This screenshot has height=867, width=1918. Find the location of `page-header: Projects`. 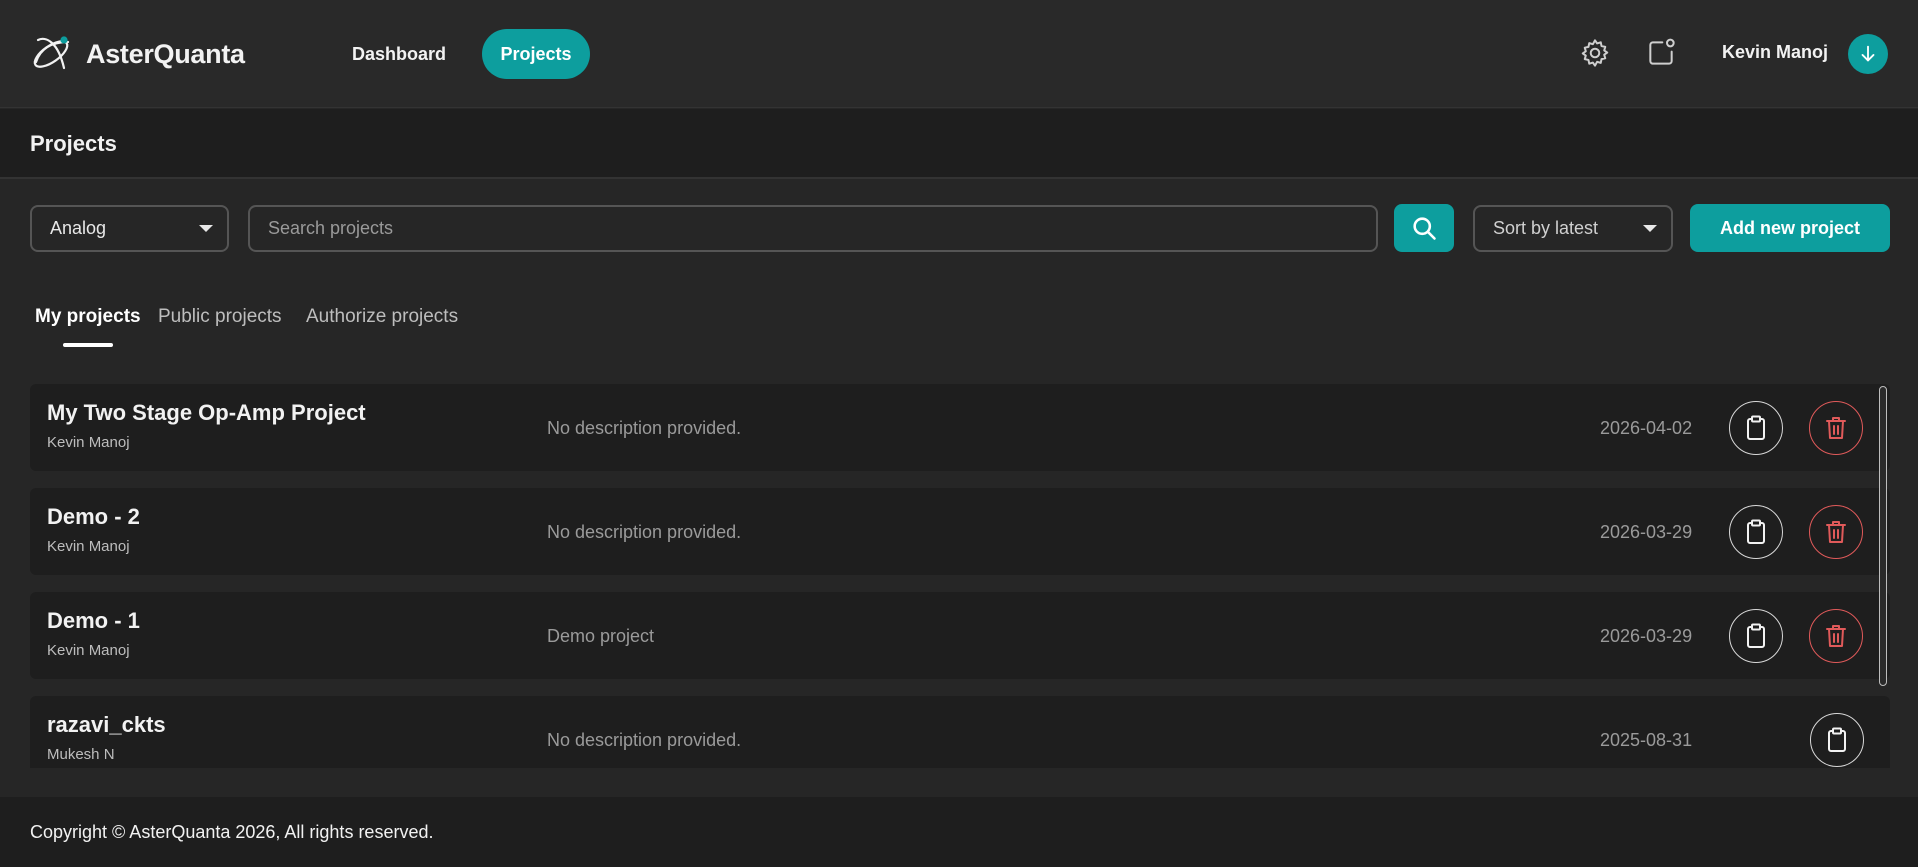

page-header: Projects is located at coordinates (959, 144).